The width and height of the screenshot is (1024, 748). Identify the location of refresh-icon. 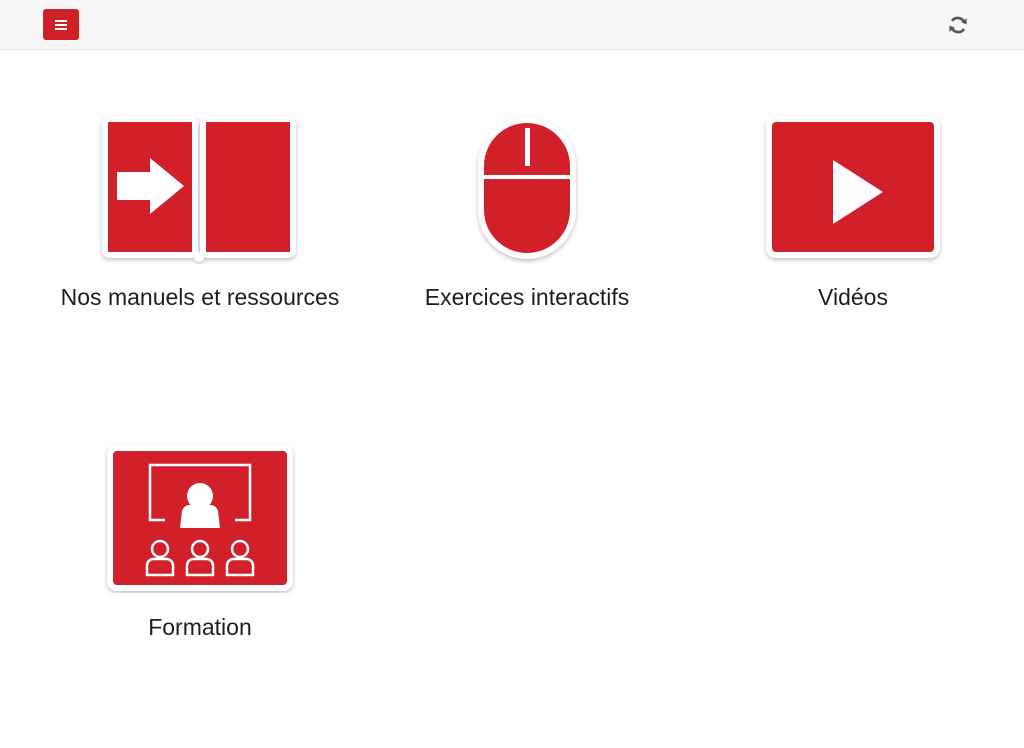
(958, 25).